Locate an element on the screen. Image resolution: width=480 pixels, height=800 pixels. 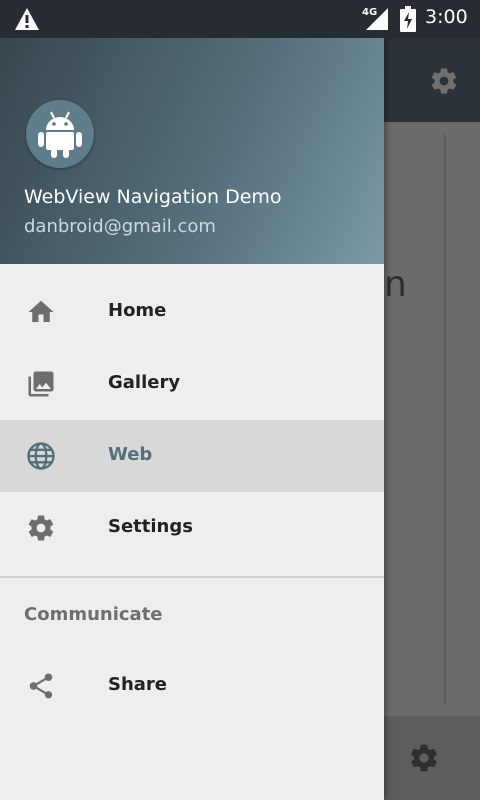
drawer-item-share: Share is located at coordinates (192, 686).